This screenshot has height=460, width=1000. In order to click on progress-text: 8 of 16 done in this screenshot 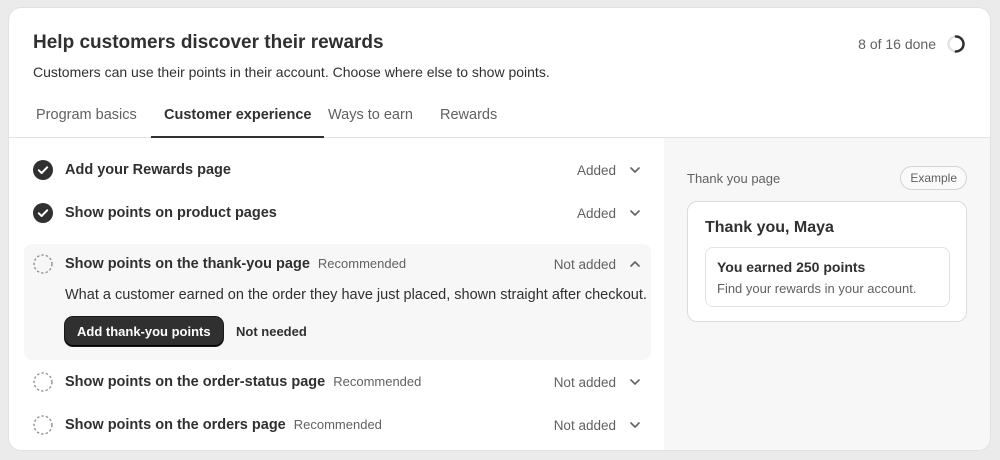, I will do `click(897, 44)`.